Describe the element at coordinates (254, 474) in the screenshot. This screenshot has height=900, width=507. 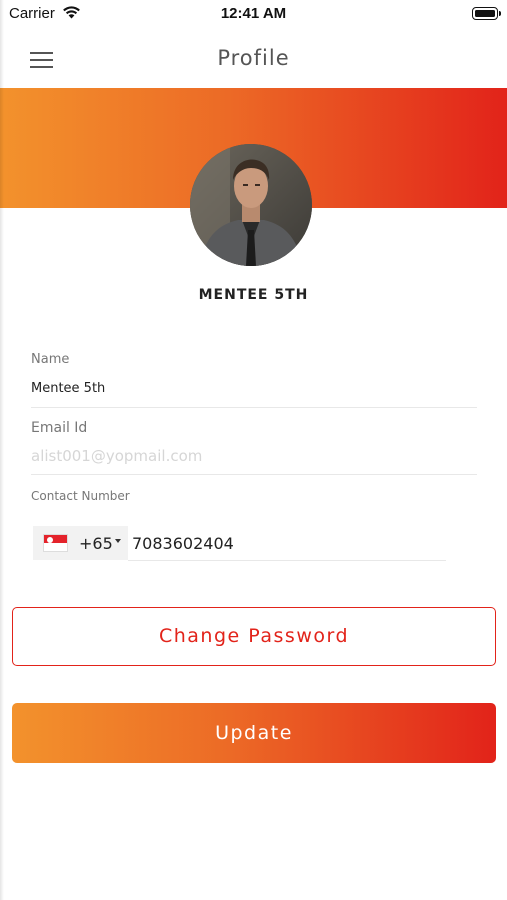
I see `email-divider` at that location.